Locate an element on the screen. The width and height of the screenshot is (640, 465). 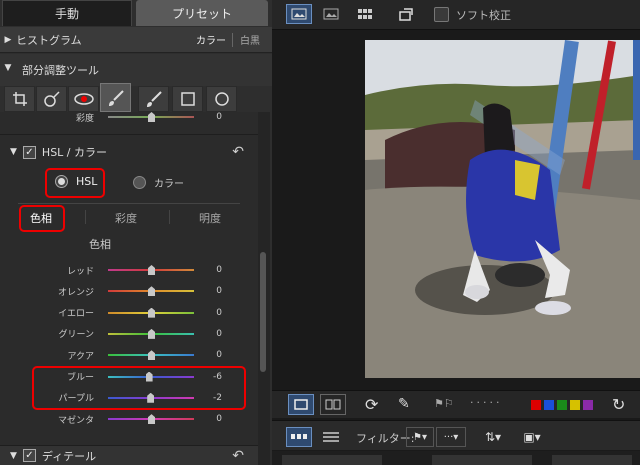
slider-label: イエロー is located at coordinates (76, 314).